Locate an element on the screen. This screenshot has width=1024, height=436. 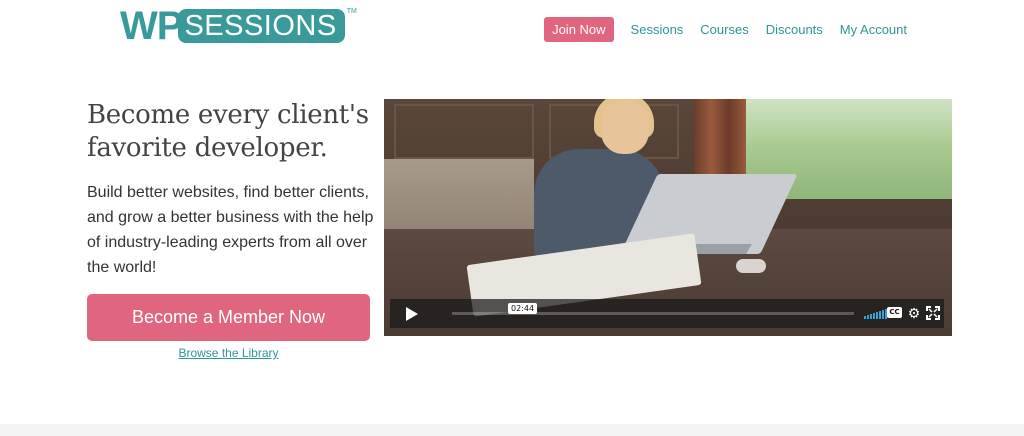
logo-sessions-text: SESSIONS is located at coordinates (260, 26).